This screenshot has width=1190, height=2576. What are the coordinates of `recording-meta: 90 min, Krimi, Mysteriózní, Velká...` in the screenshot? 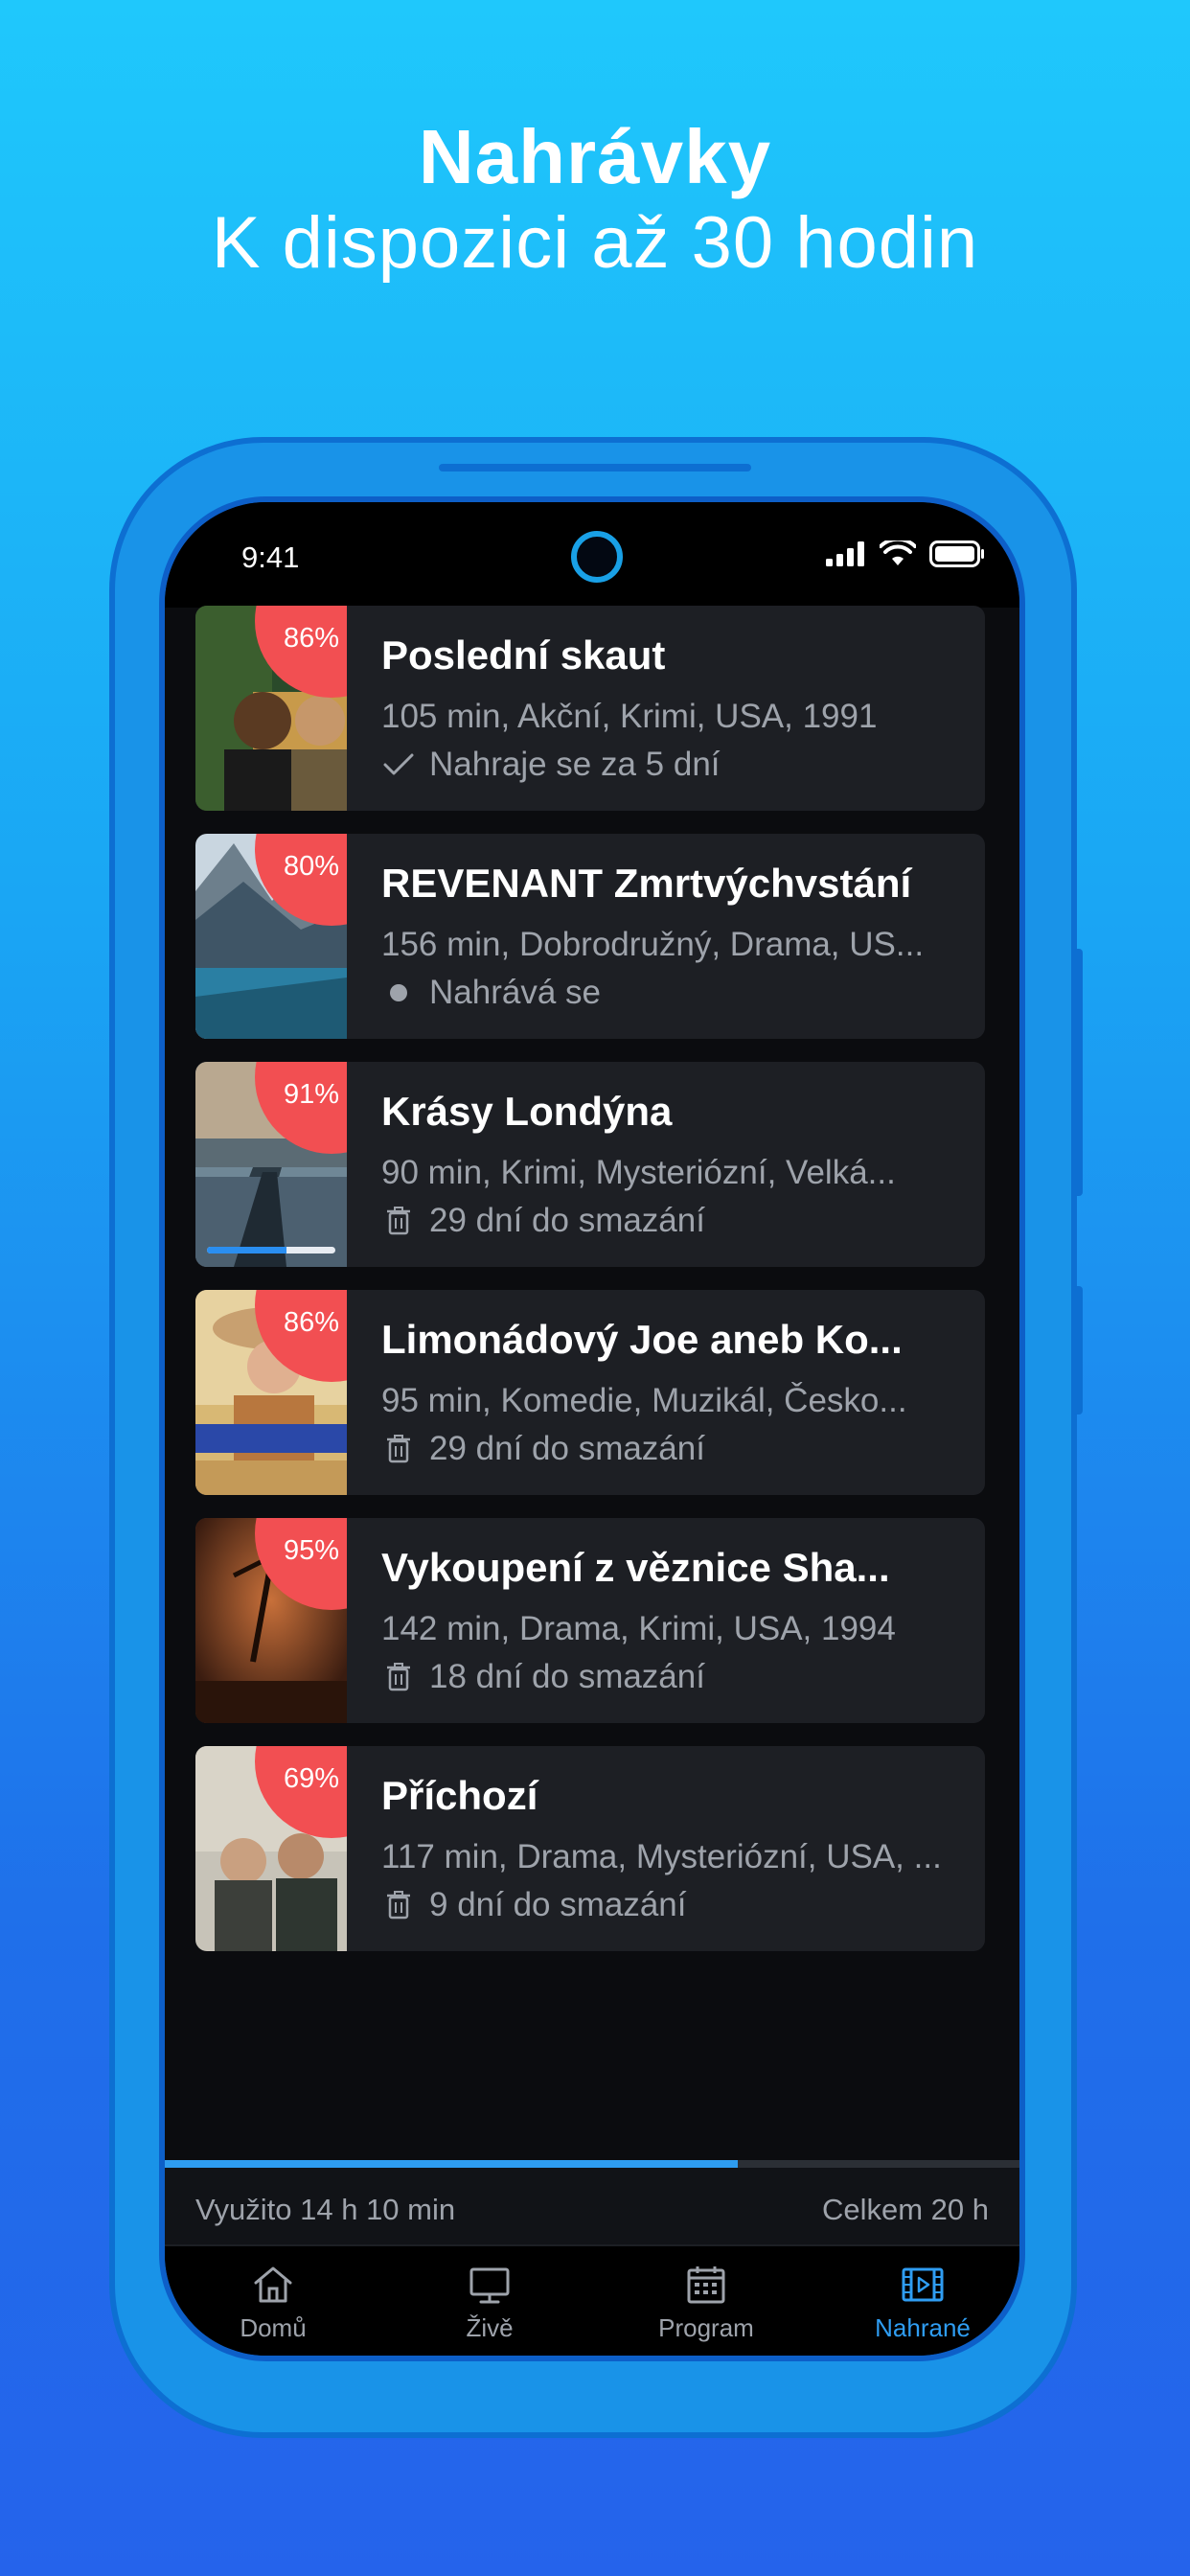 It's located at (638, 1172).